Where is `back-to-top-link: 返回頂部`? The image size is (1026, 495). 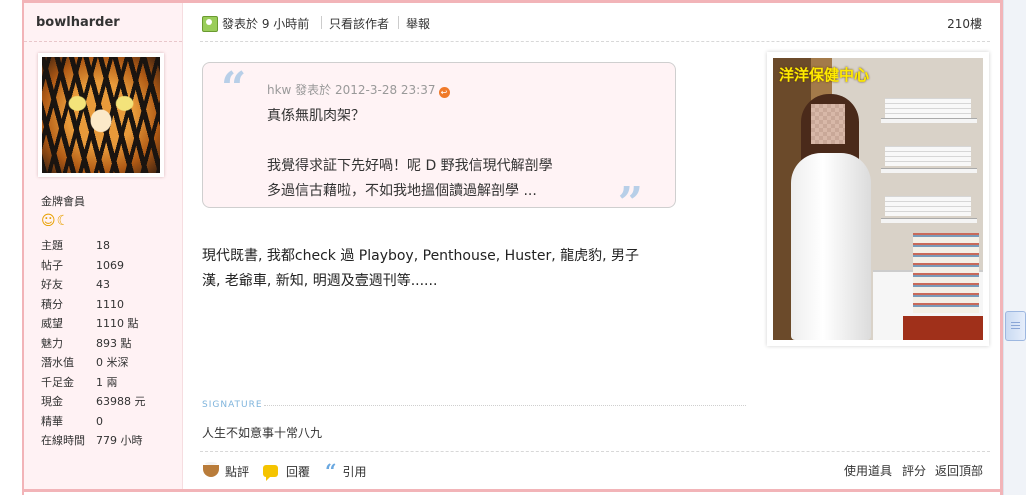
back-to-top-link: 返回頂部 is located at coordinates (959, 470).